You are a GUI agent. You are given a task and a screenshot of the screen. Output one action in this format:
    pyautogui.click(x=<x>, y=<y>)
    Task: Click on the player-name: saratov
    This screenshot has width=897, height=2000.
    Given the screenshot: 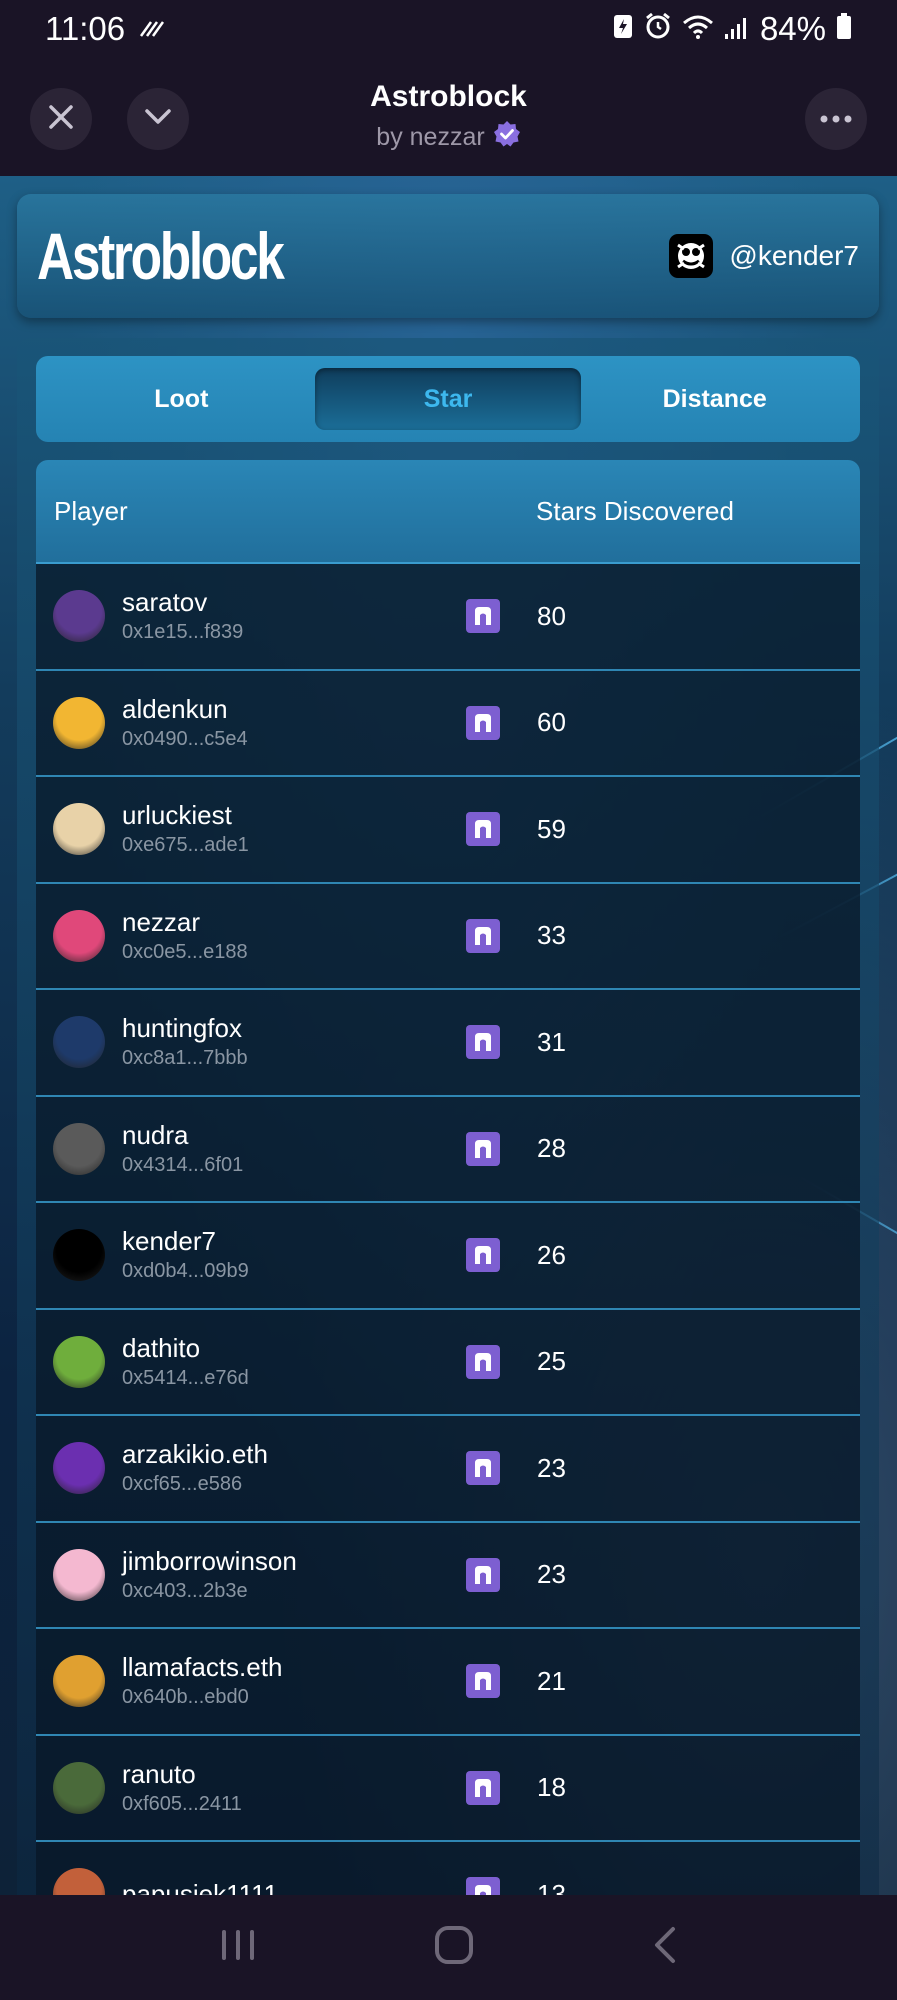 What is the action you would take?
    pyautogui.click(x=165, y=602)
    